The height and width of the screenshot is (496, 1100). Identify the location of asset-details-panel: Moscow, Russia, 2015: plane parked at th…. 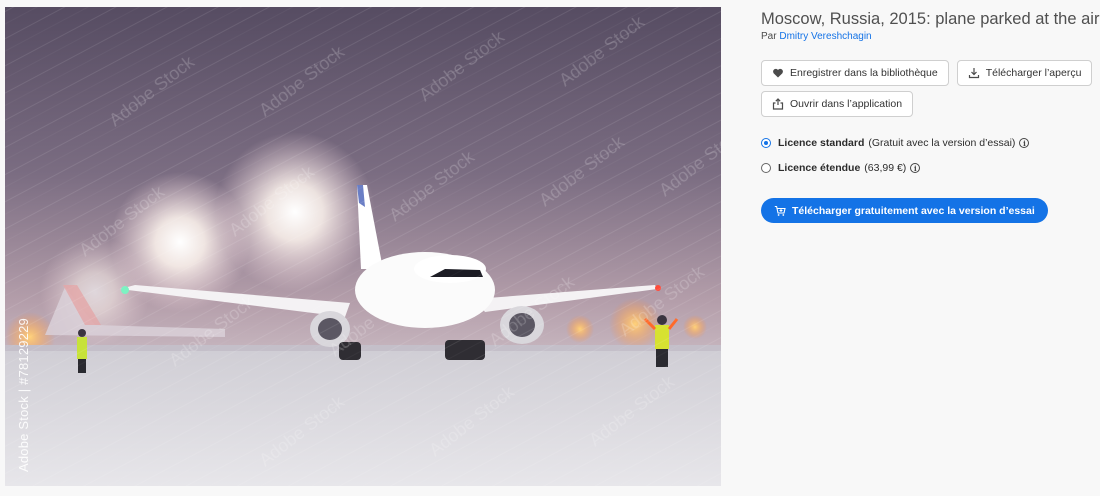
(930, 115).